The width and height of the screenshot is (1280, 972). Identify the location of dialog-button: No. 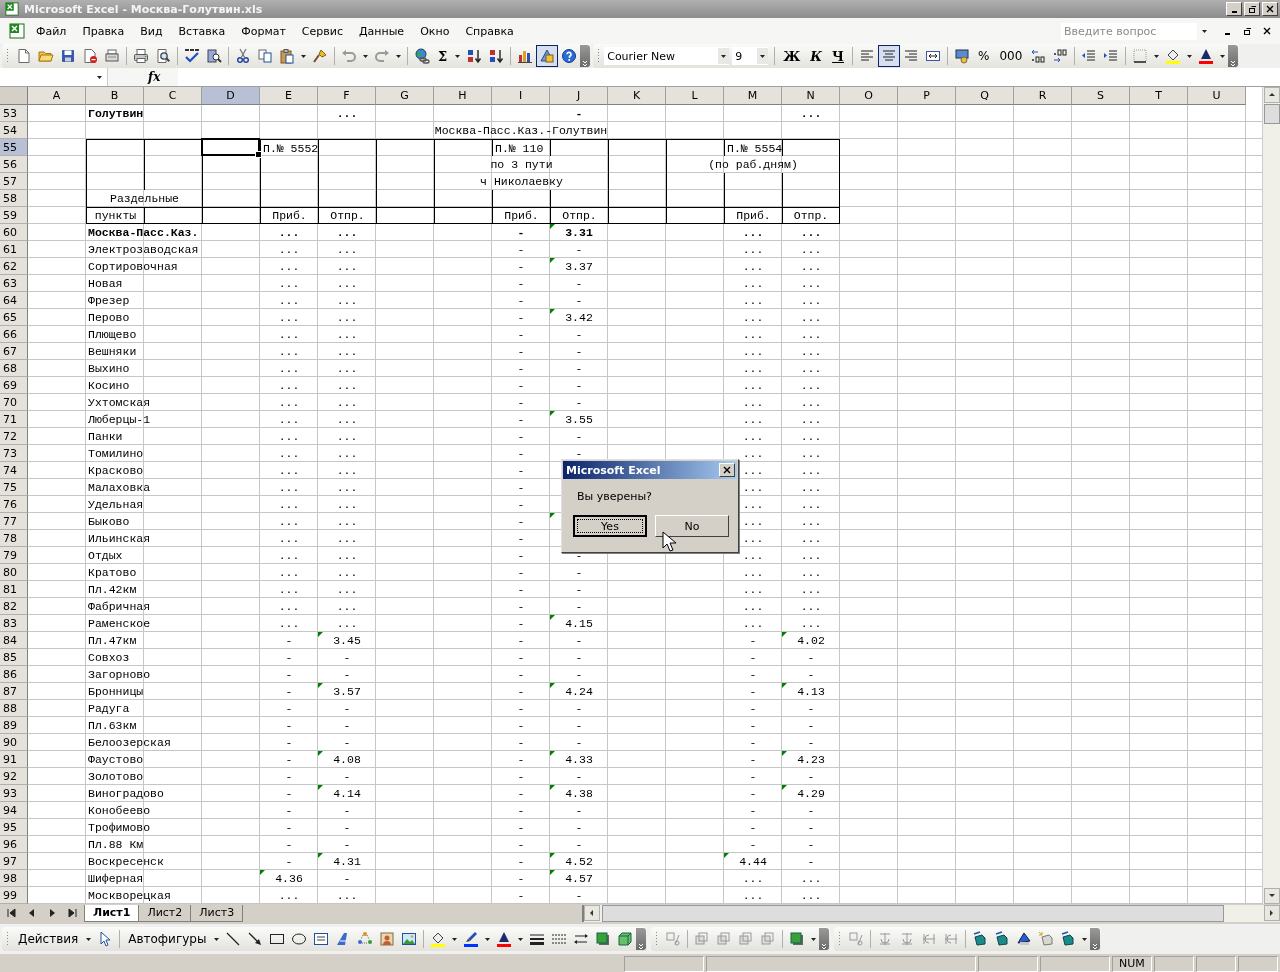
(692, 526).